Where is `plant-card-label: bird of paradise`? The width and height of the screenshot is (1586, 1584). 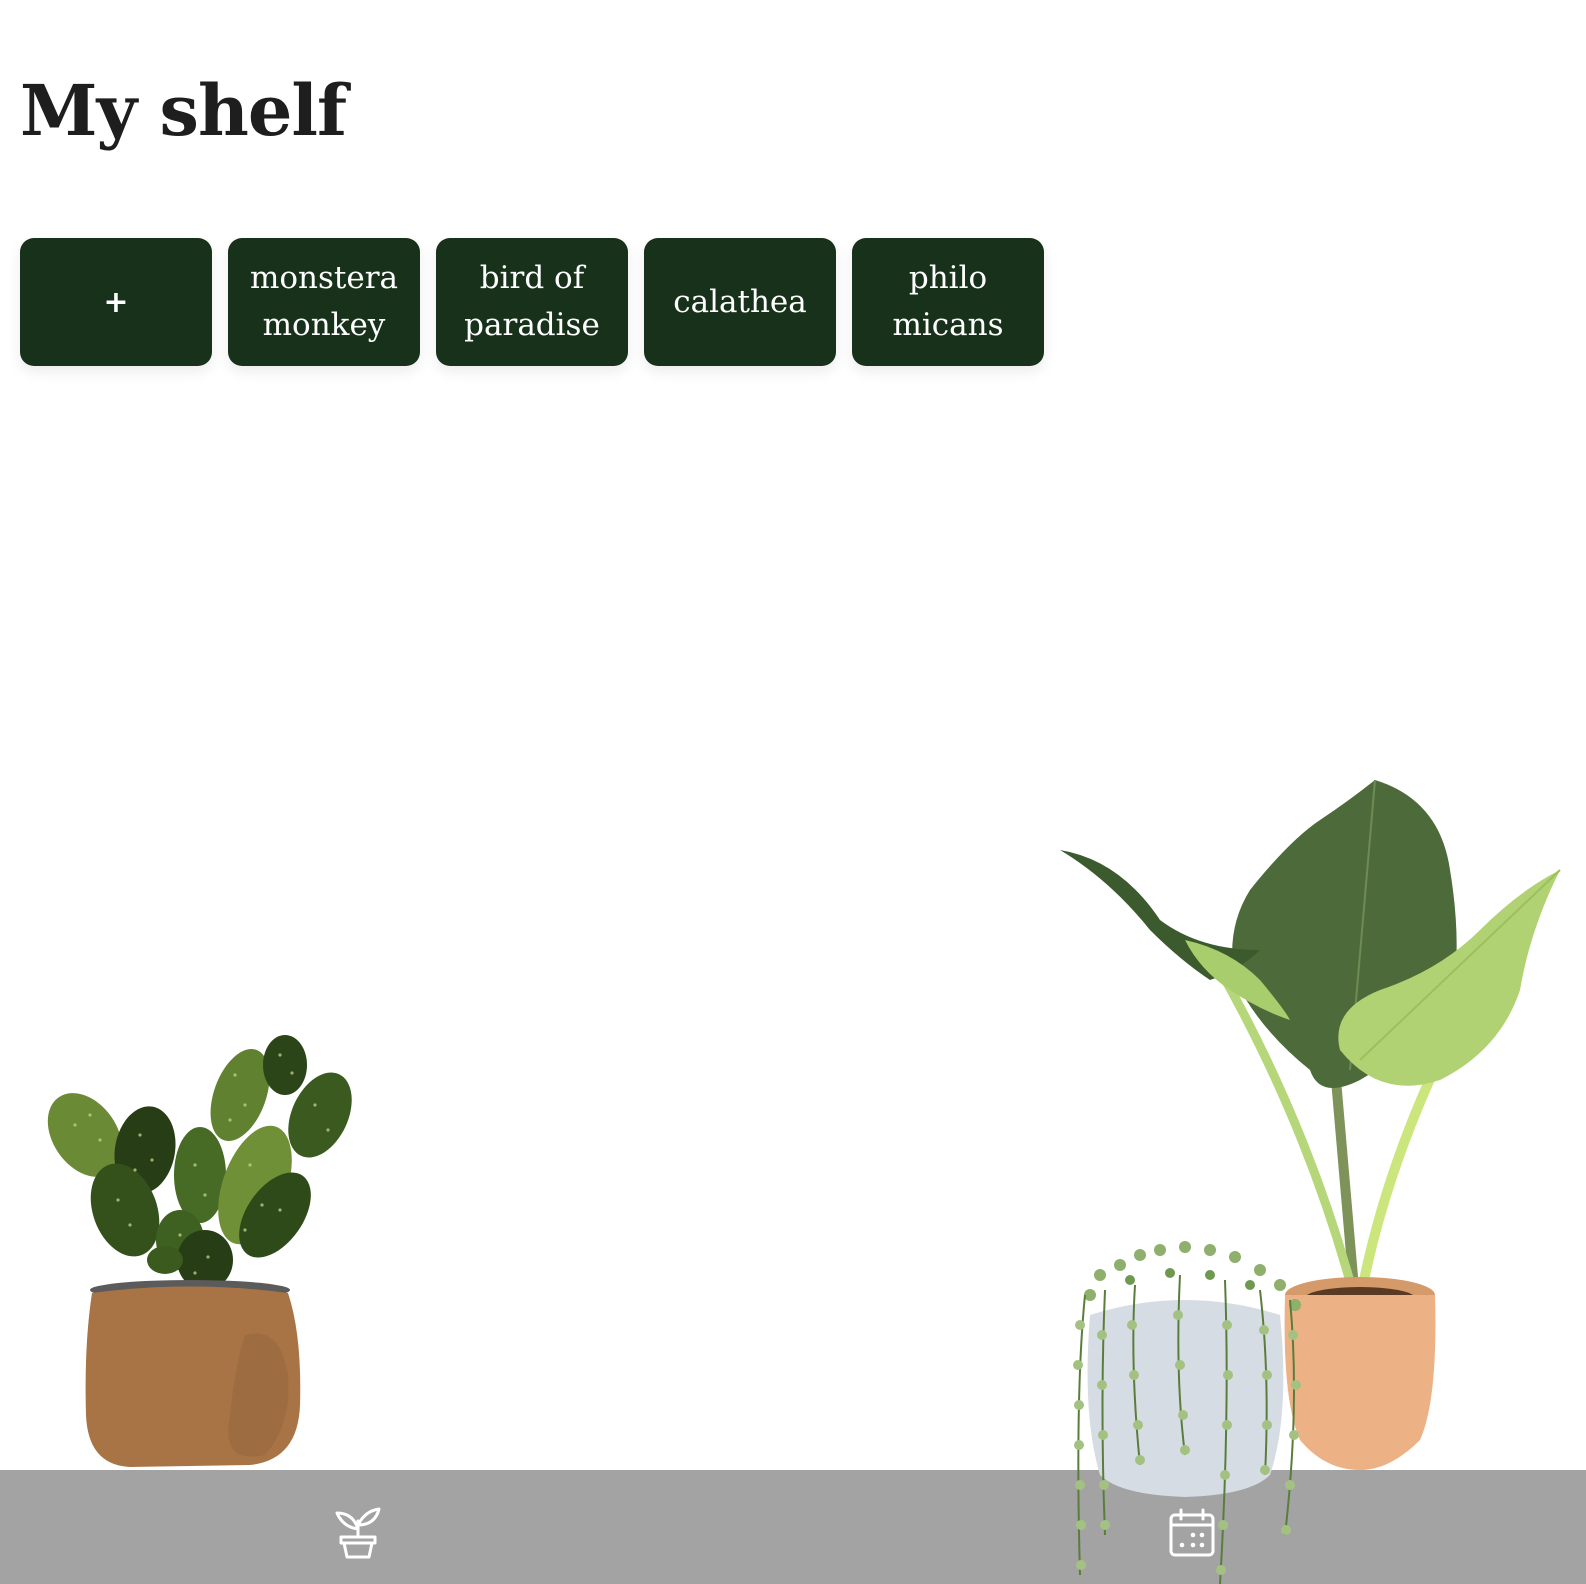
plant-card-label: bird of paradise is located at coordinates (532, 301).